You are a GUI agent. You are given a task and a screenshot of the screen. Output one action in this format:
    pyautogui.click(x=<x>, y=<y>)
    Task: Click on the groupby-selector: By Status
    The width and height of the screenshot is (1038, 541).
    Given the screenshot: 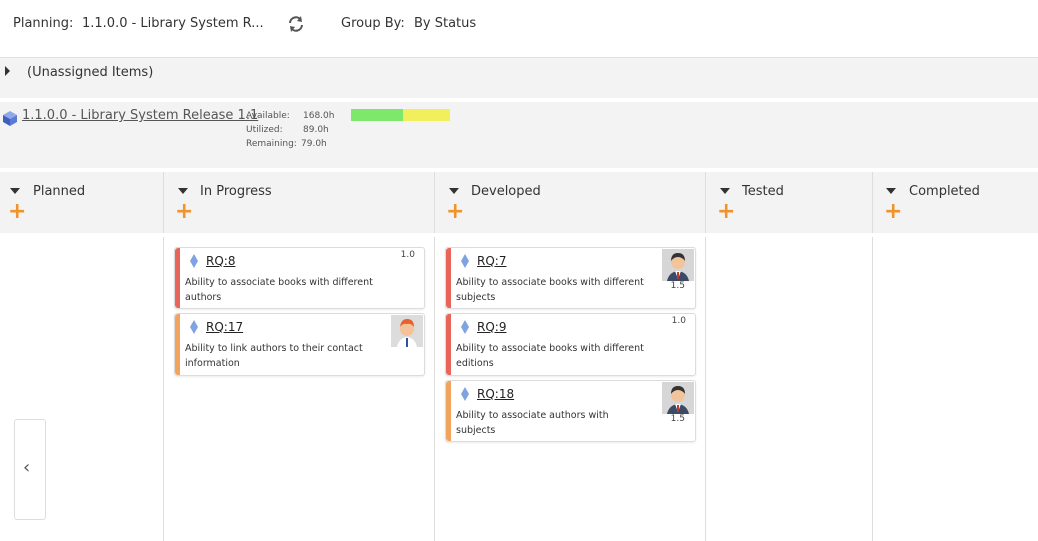 What is the action you would take?
    pyautogui.click(x=445, y=23)
    